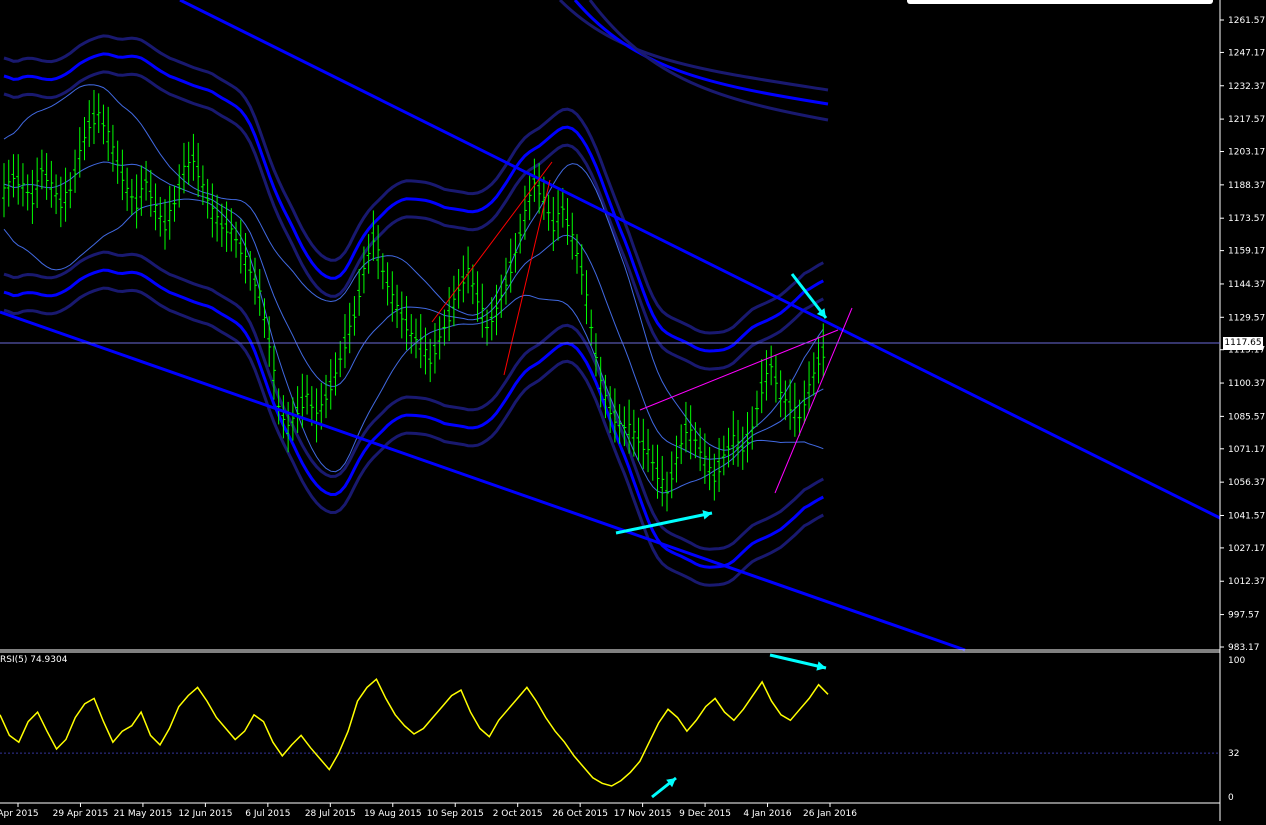  Describe the element at coordinates (705, 814) in the screenshot. I see `time-tick-label: 9 Dec 2015` at that location.